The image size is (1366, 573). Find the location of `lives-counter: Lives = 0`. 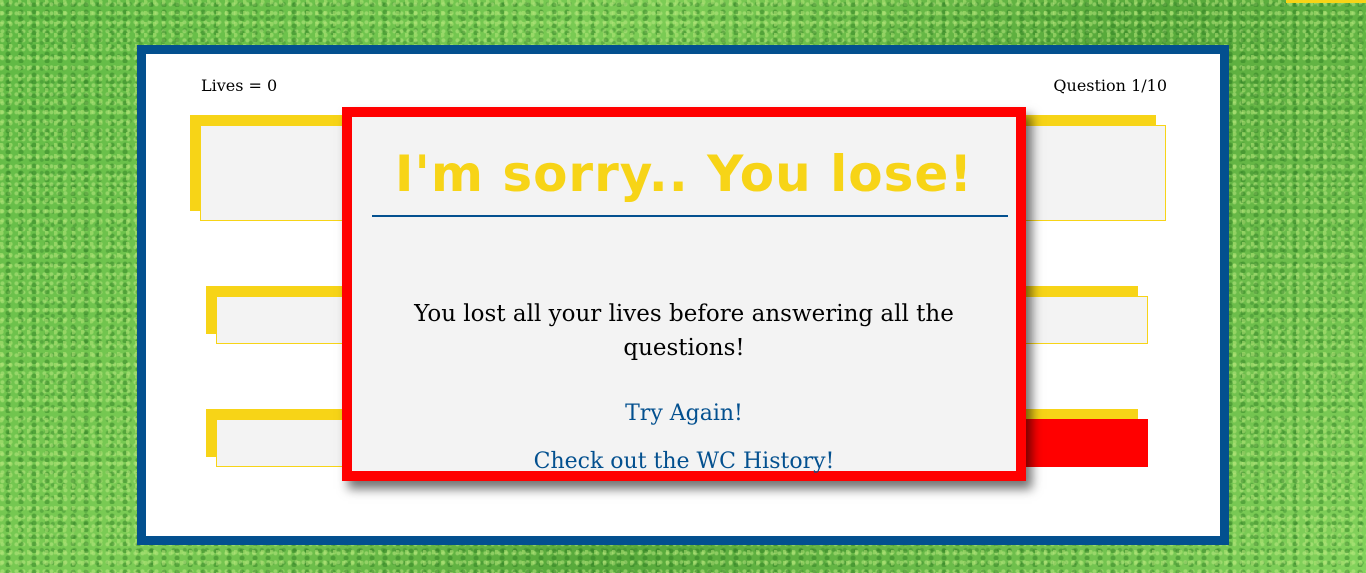

lives-counter: Lives = 0 is located at coordinates (239, 85).